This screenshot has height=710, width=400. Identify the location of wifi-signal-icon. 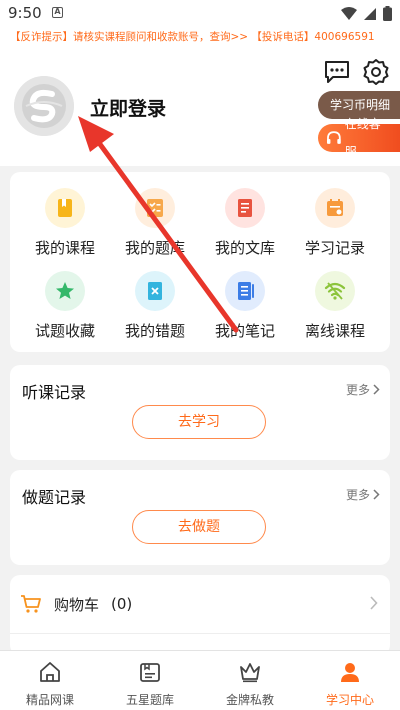
(349, 13).